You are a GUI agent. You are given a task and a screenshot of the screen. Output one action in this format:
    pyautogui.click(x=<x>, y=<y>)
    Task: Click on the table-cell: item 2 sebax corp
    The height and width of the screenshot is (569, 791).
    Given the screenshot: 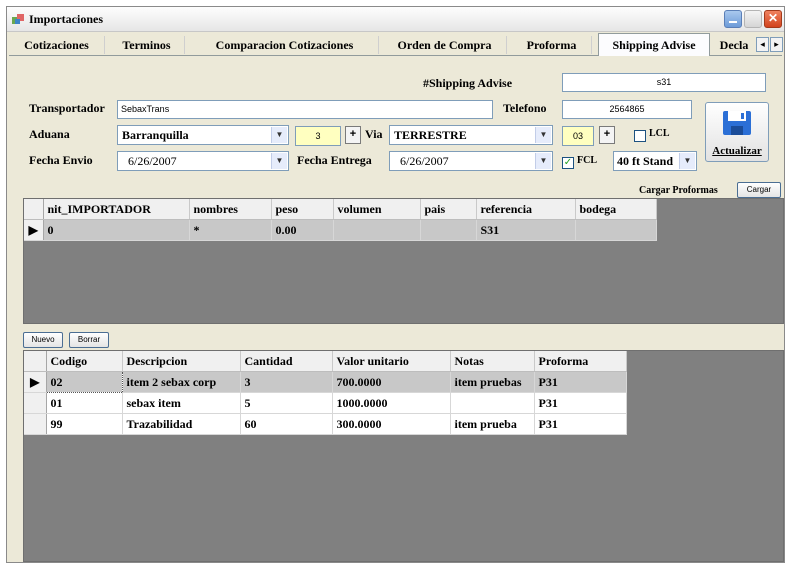 What is the action you would take?
    pyautogui.click(x=181, y=382)
    